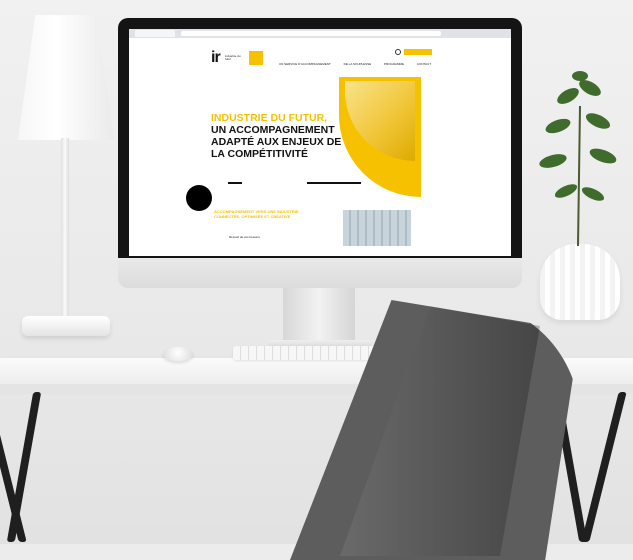 The height and width of the screenshot is (560, 633). I want to click on monitor-stand, so click(319, 316).